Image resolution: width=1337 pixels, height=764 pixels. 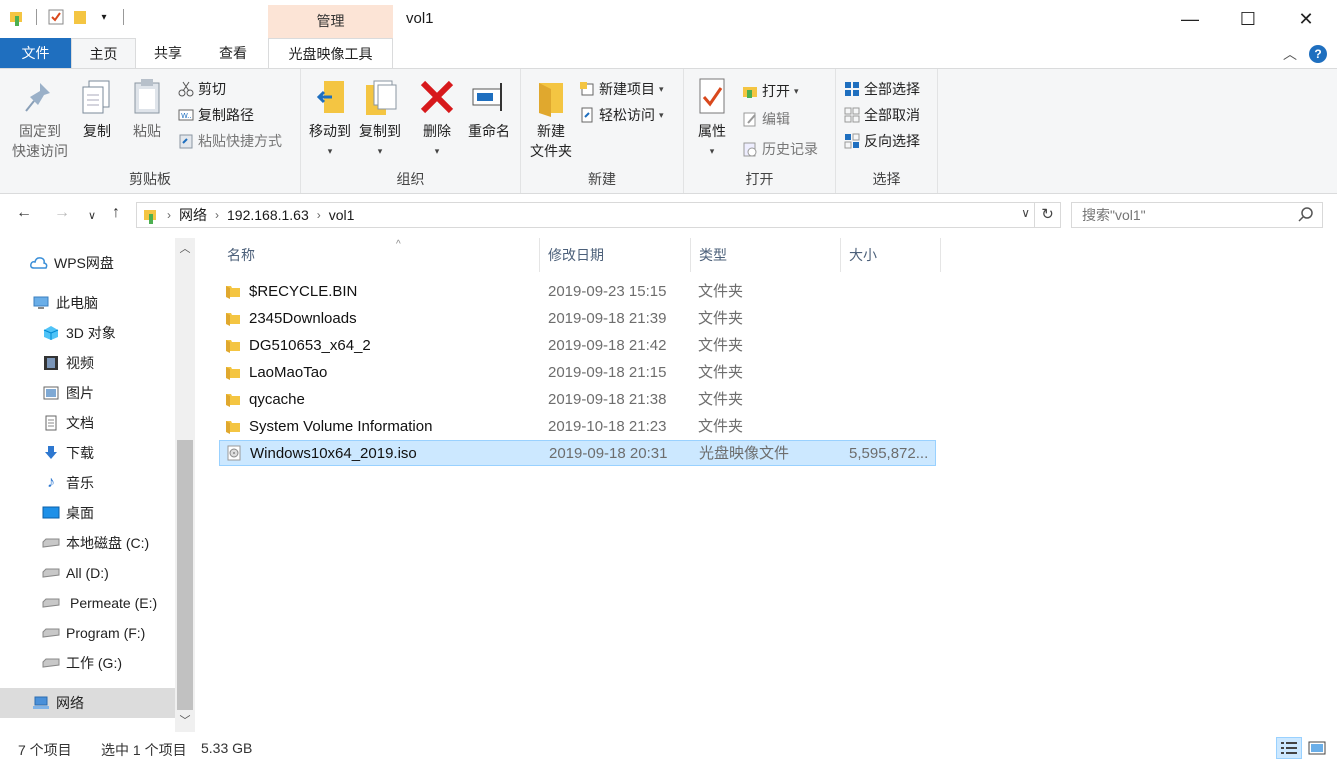 I want to click on up-arrow-icon: ↑, so click(x=116, y=213).